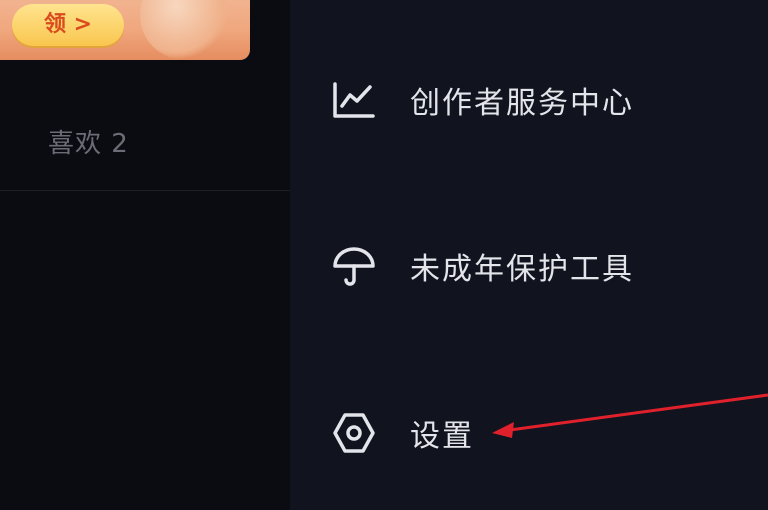  I want to click on divider, so click(145, 190).